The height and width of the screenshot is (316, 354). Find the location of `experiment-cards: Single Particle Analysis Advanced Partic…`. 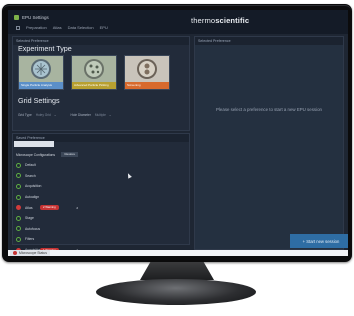

experiment-cards: Single Particle Analysis Advanced Partic… is located at coordinates (94, 72).